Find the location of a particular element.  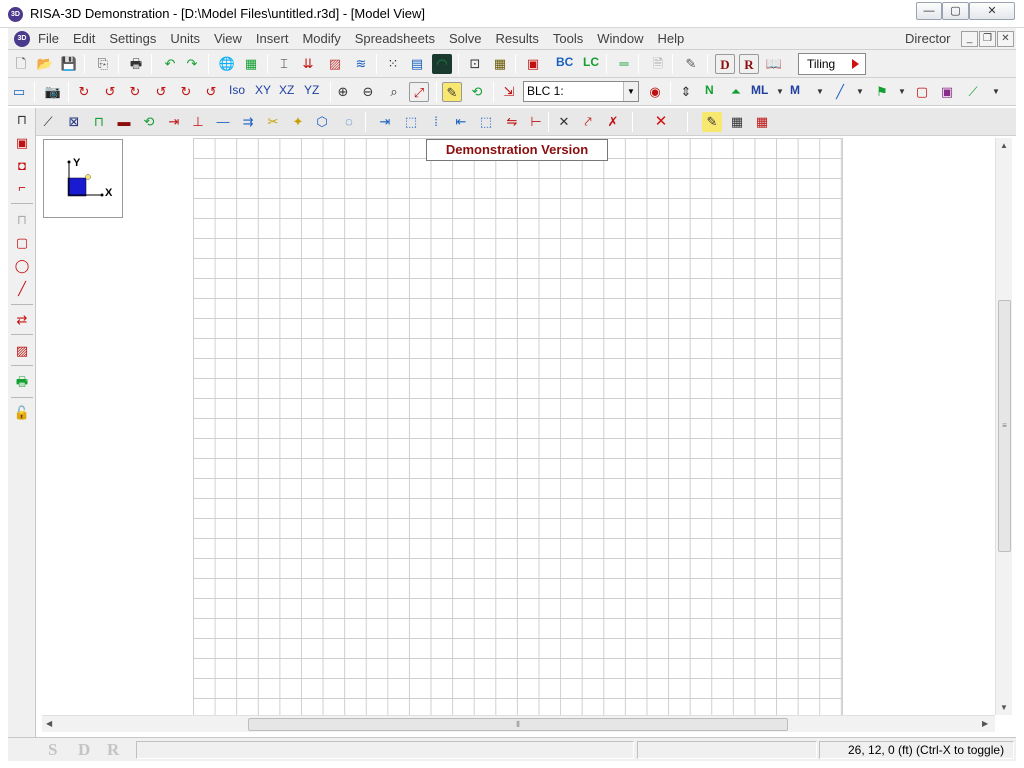

menu-help: Help is located at coordinates (670, 38).